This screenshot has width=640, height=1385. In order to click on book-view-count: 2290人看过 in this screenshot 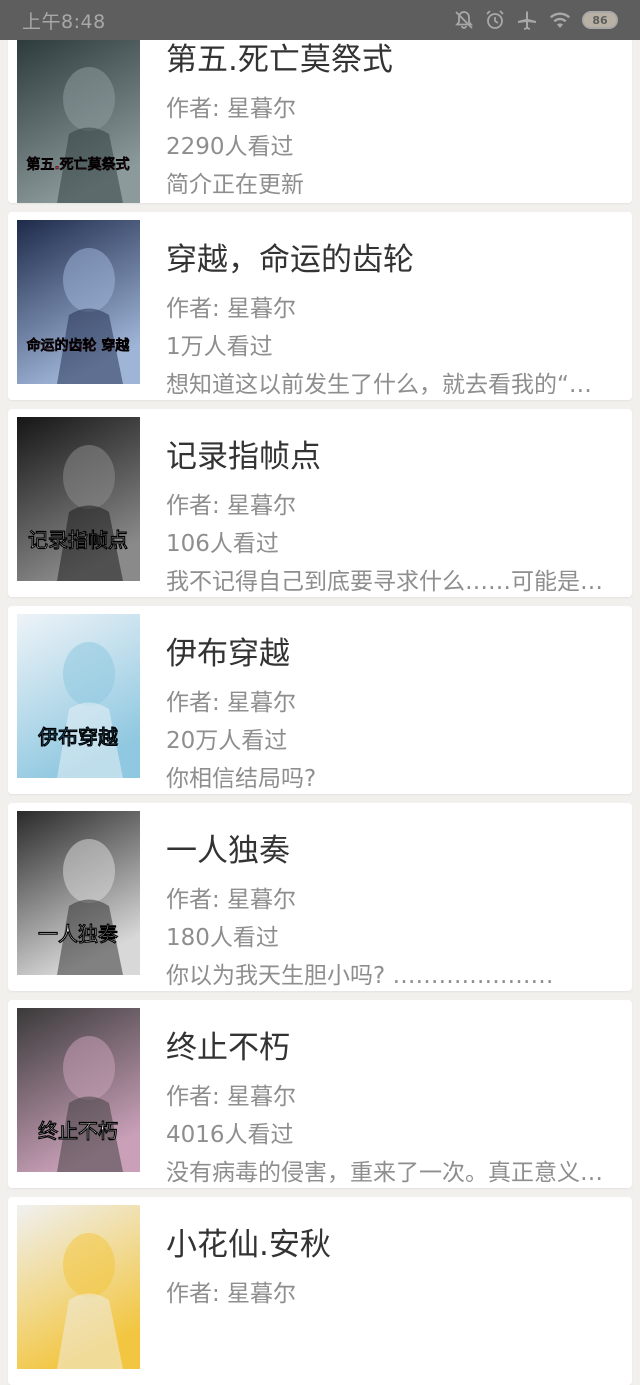, I will do `click(230, 147)`.